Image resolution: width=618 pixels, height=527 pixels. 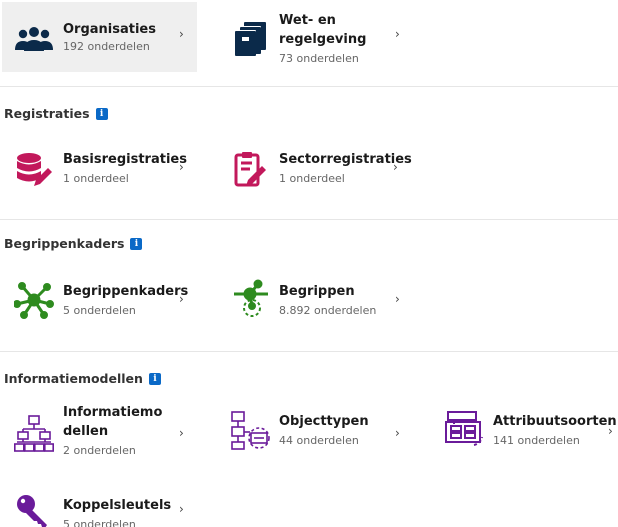 I want to click on tile-count: 8.892 onderdelen, so click(x=328, y=310).